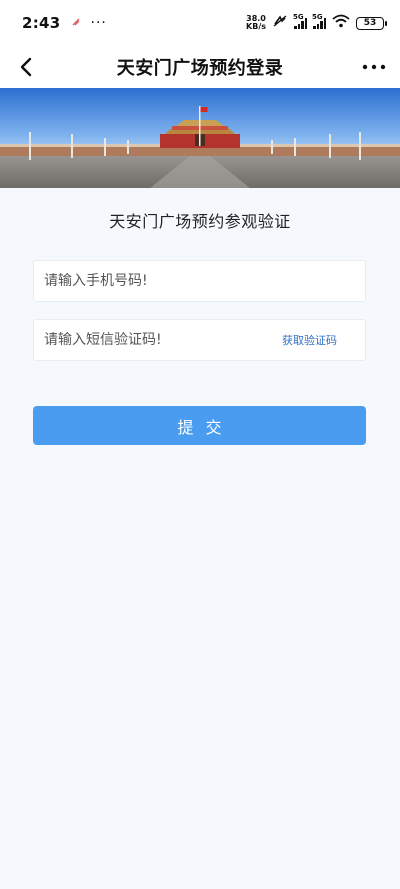 This screenshot has height=889, width=400. I want to click on navigation-bar: 天安门广场预约登录, so click(200, 67).